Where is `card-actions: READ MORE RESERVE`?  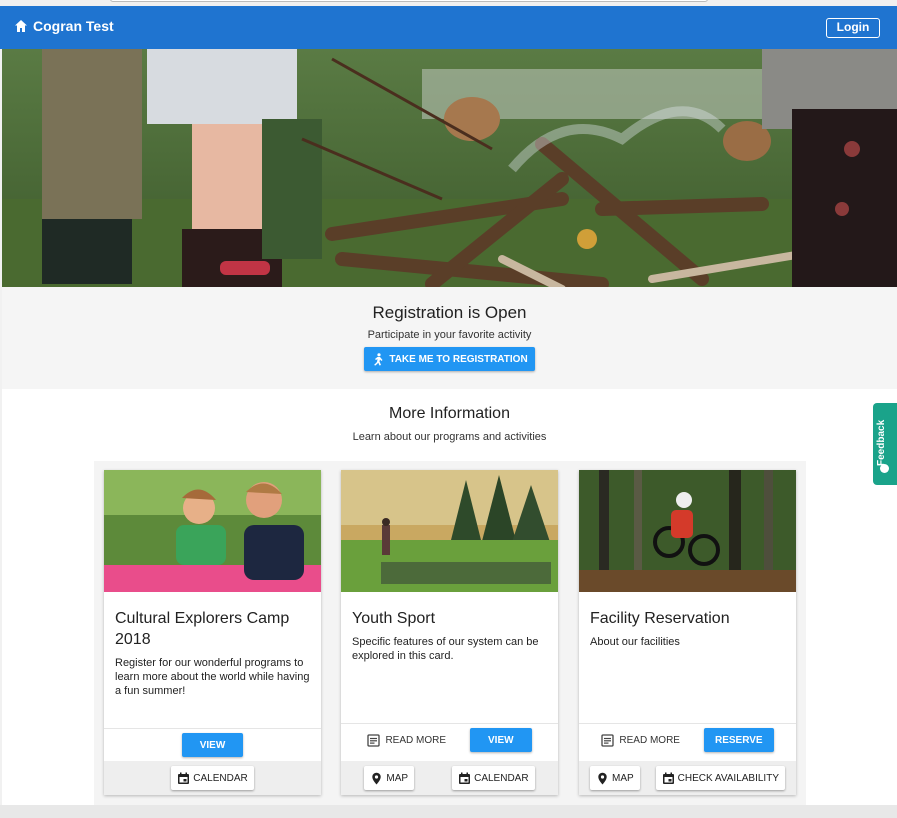 card-actions: READ MORE RESERVE is located at coordinates (687, 739).